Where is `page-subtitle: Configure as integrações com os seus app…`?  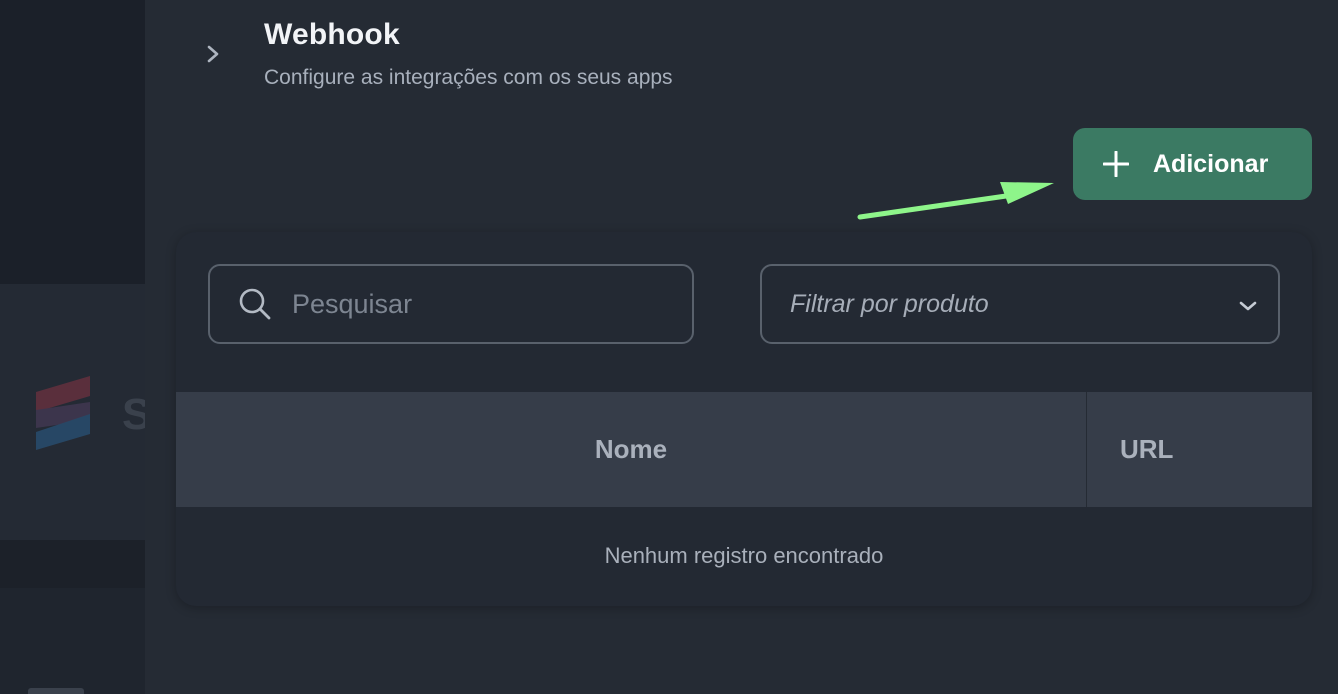
page-subtitle: Configure as integrações com os seus app… is located at coordinates (468, 77).